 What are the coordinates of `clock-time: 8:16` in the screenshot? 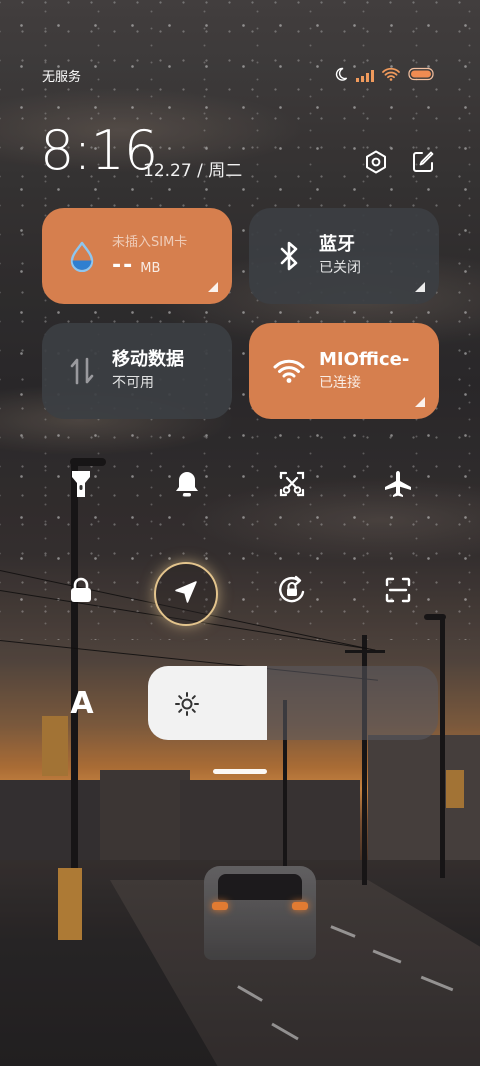 It's located at (99, 150).